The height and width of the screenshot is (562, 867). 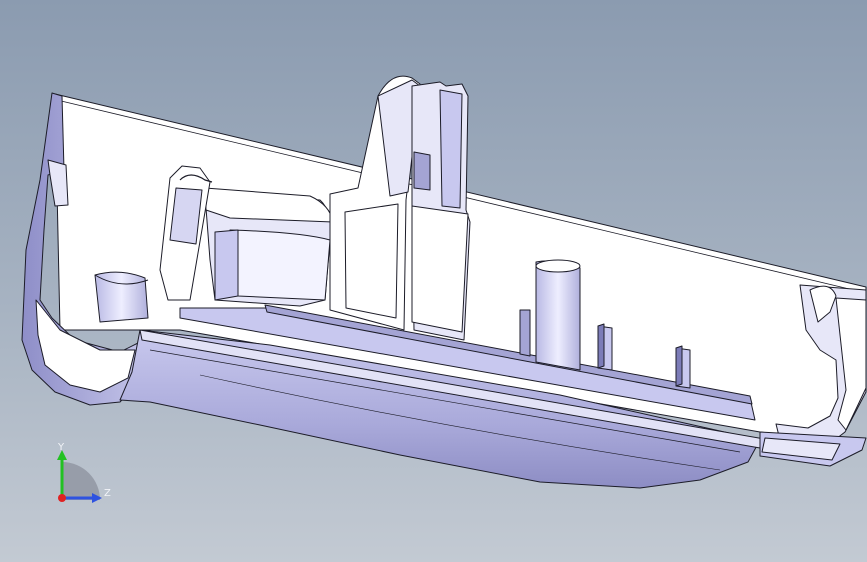 What do you see at coordinates (440, 269) in the screenshot?
I see `twin-tower-step` at bounding box center [440, 269].